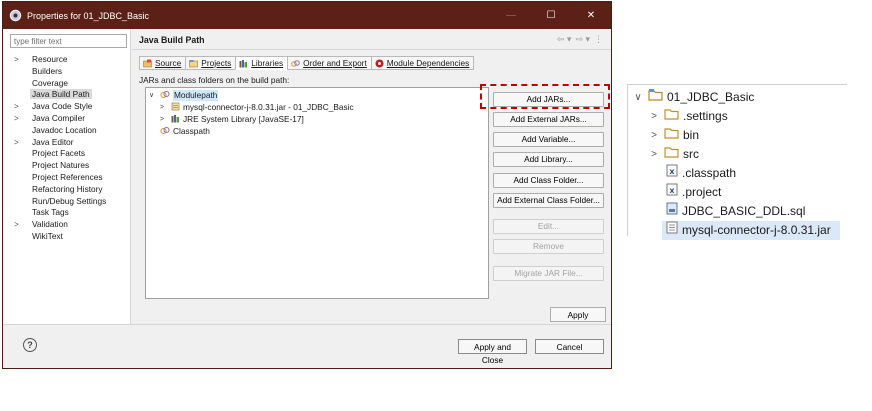 This screenshot has height=411, width=872. What do you see at coordinates (295, 63) in the screenshot?
I see `order-icon` at bounding box center [295, 63].